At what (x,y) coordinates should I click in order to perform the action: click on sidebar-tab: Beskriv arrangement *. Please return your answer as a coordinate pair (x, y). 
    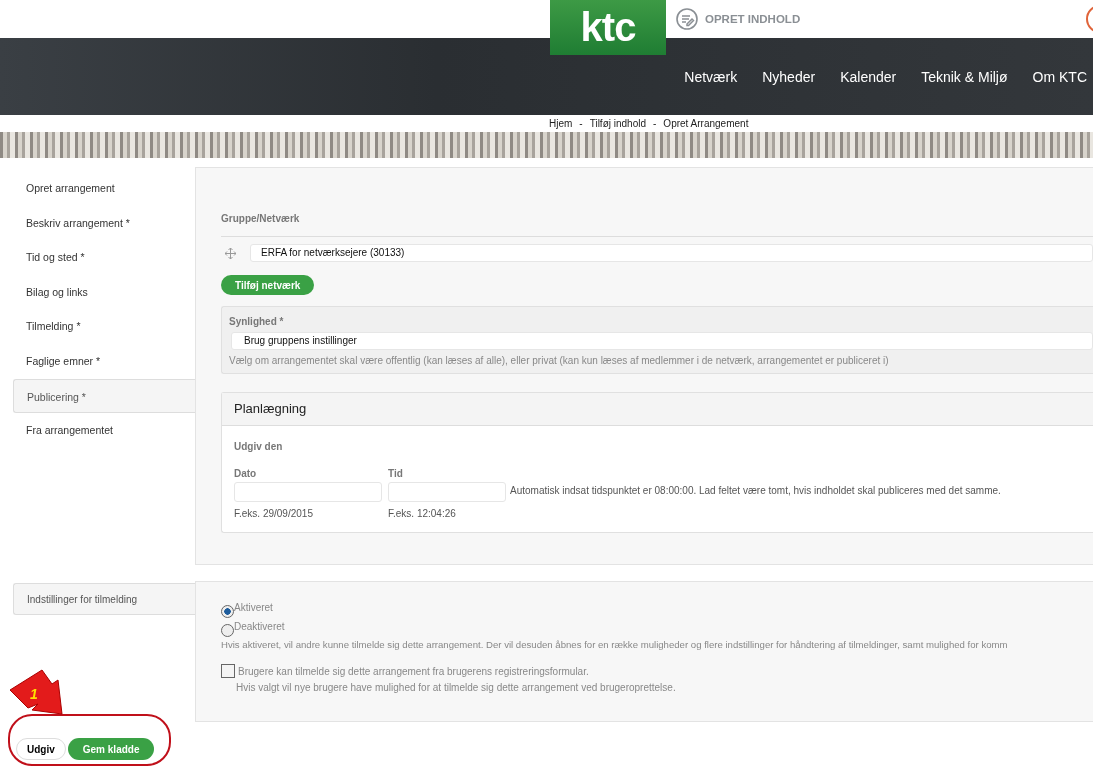
    Looking at the image, I should click on (97, 223).